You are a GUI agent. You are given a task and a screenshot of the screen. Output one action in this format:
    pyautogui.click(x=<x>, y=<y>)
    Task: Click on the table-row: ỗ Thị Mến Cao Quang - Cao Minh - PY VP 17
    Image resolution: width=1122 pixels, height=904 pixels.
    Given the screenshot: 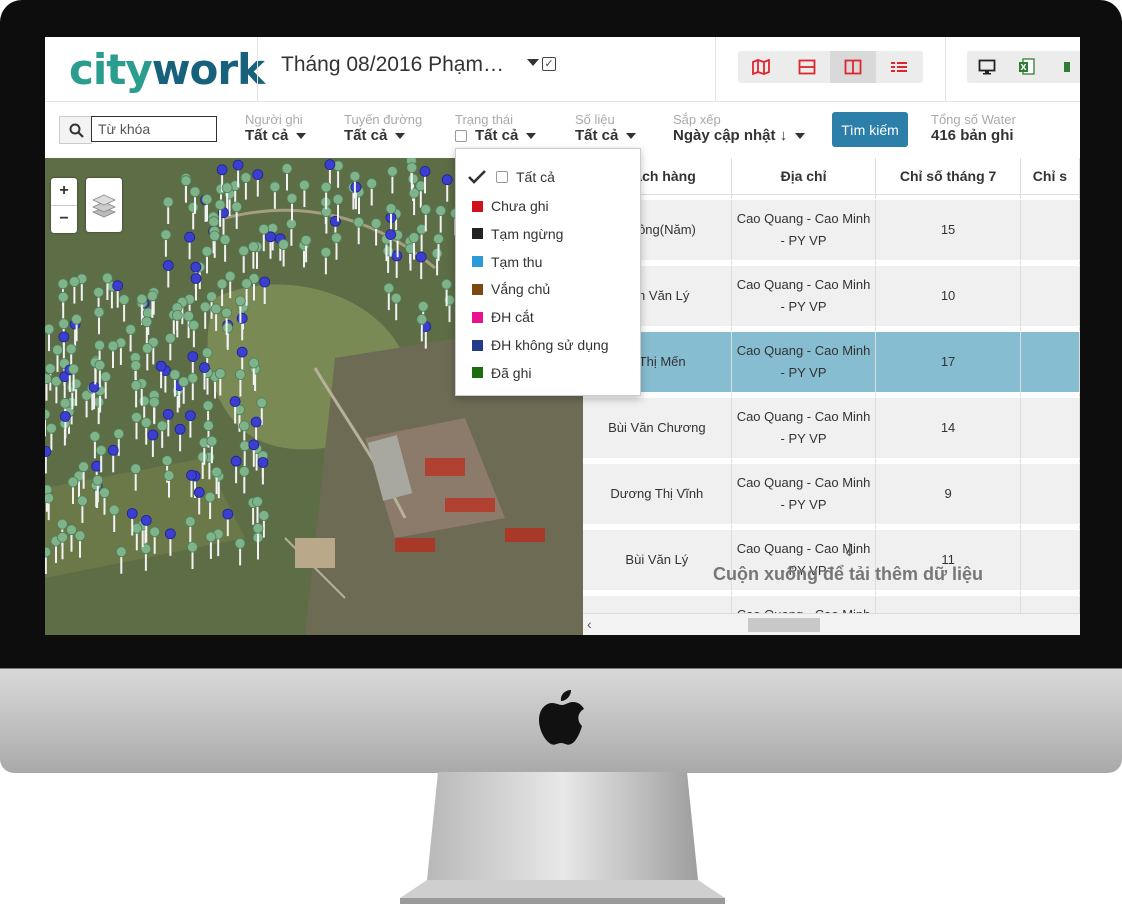 What is the action you would take?
    pyautogui.click(x=831, y=362)
    